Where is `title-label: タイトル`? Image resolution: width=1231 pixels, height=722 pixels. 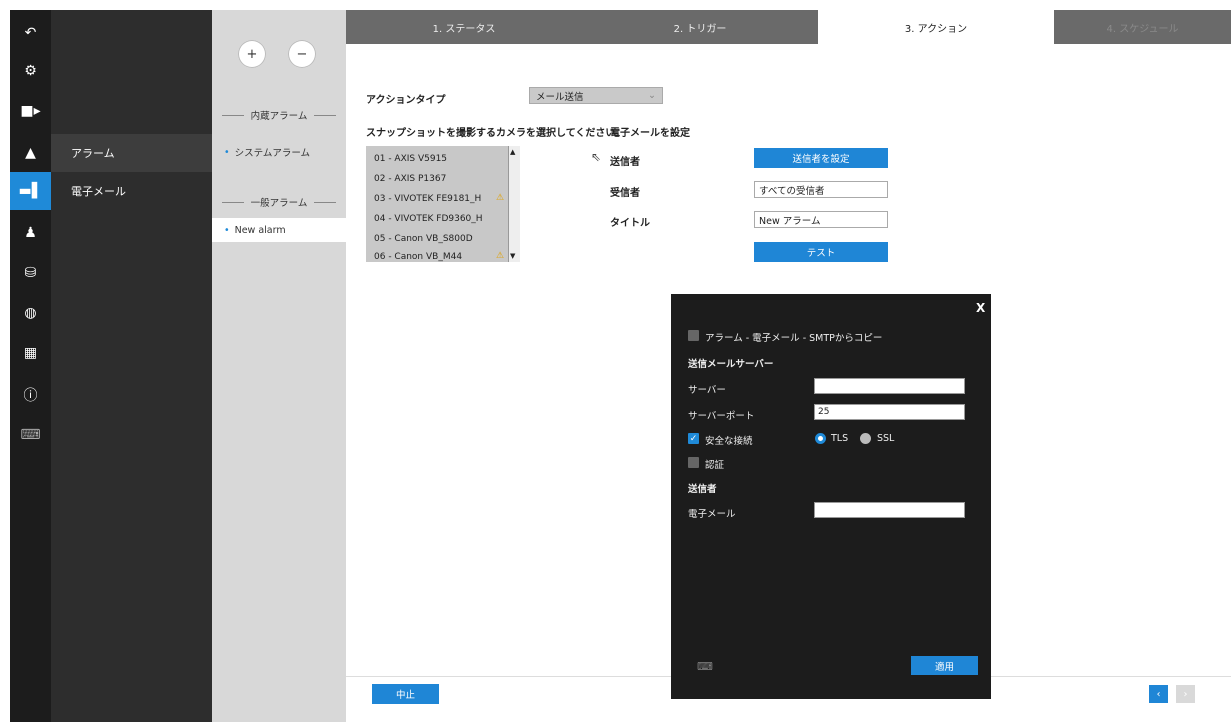 title-label: タイトル is located at coordinates (630, 223).